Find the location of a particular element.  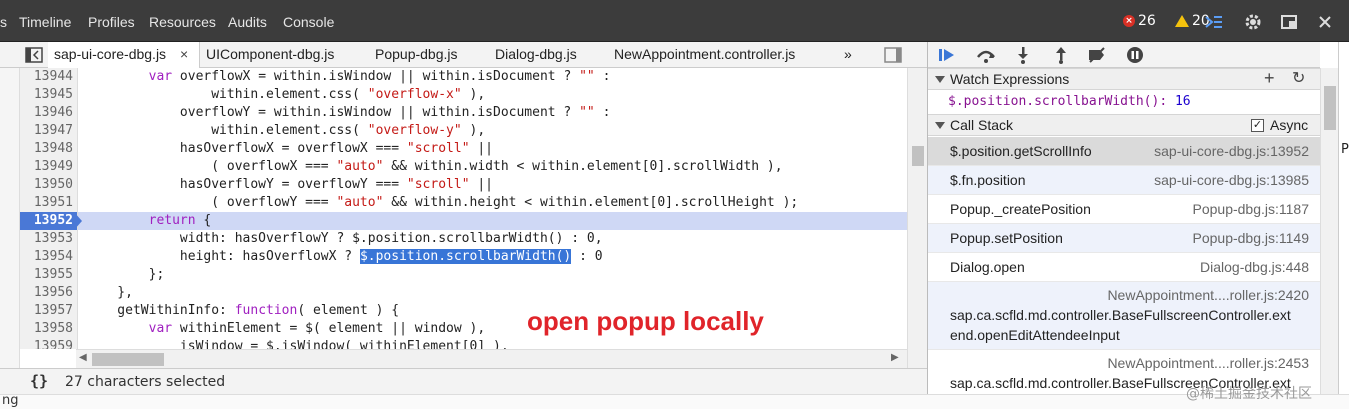

line-number: 13947 is located at coordinates (49, 131).